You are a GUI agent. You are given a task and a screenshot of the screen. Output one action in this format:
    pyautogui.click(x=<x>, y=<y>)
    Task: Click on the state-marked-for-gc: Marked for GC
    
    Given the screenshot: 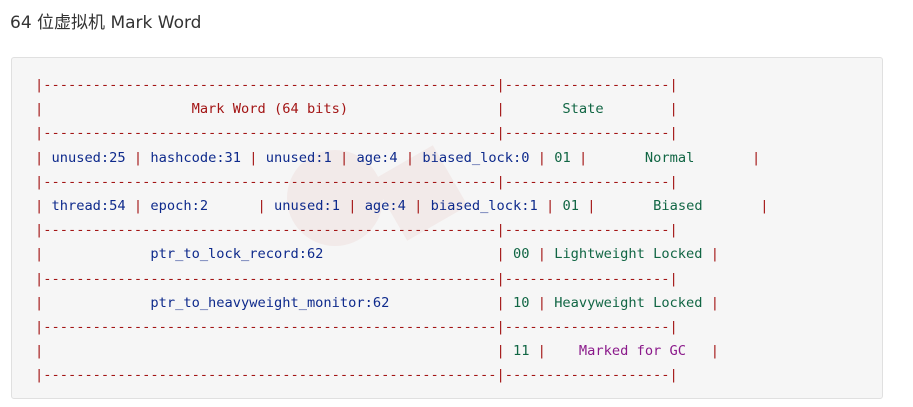 What is the action you would take?
    pyautogui.click(x=632, y=351)
    